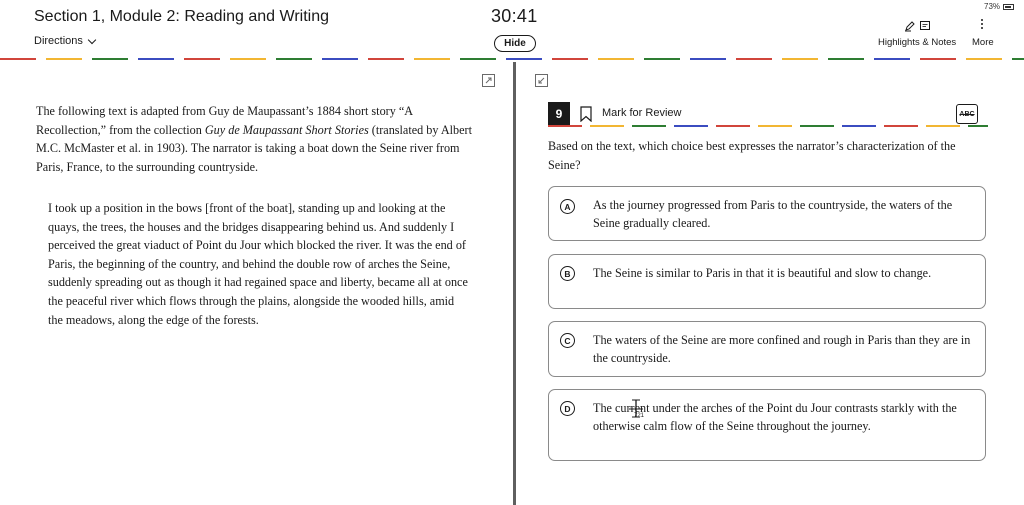 The width and height of the screenshot is (1024, 505). I want to click on directions-dropdown: Directions, so click(65, 41).